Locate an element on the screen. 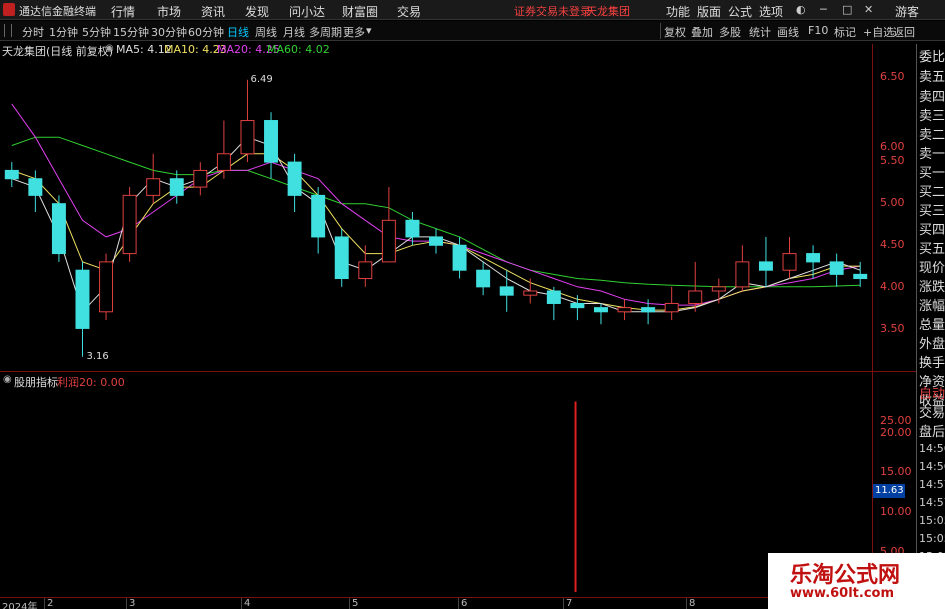  period-1min: 1分钟 is located at coordinates (63, 32).